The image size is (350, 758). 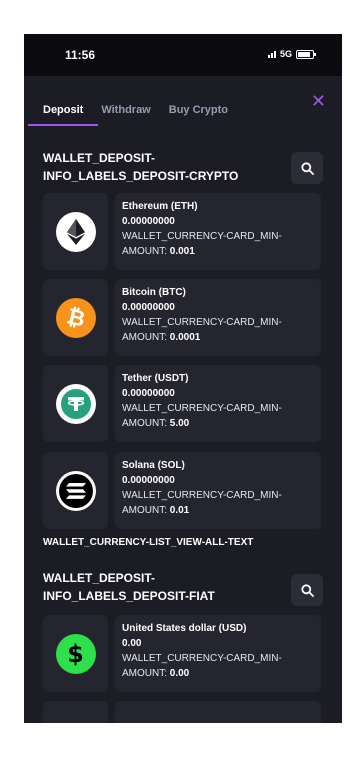 What do you see at coordinates (271, 54) in the screenshot?
I see `signal-icon` at bounding box center [271, 54].